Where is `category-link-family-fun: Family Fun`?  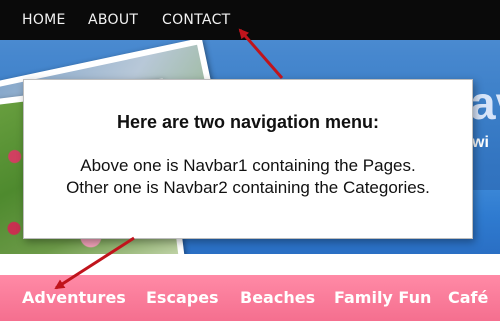 category-link-family-fun: Family Fun is located at coordinates (382, 297).